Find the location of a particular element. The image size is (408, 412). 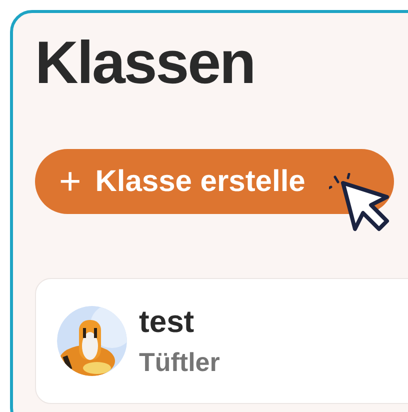

class-name: test is located at coordinates (167, 322).